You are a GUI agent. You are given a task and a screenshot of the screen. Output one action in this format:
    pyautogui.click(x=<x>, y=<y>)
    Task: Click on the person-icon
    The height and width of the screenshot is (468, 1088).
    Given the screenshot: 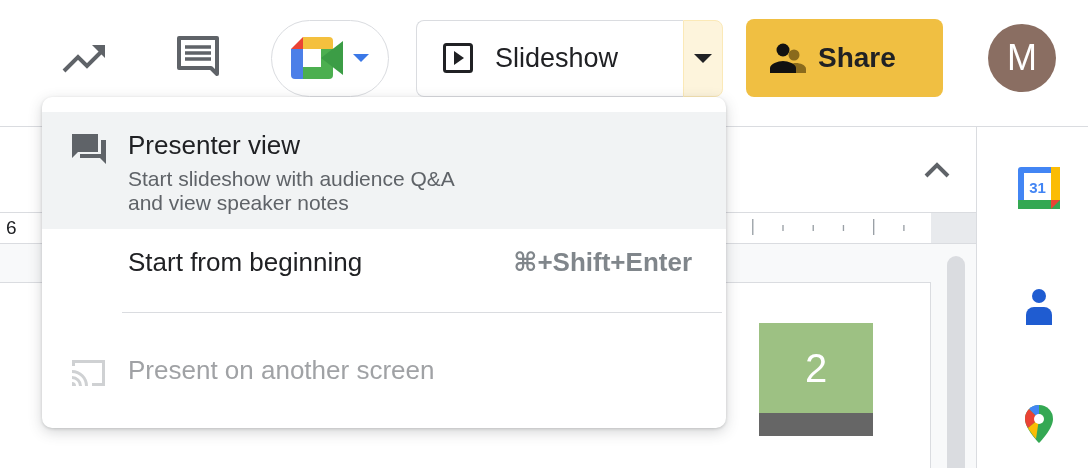 What is the action you would take?
    pyautogui.click(x=1038, y=307)
    